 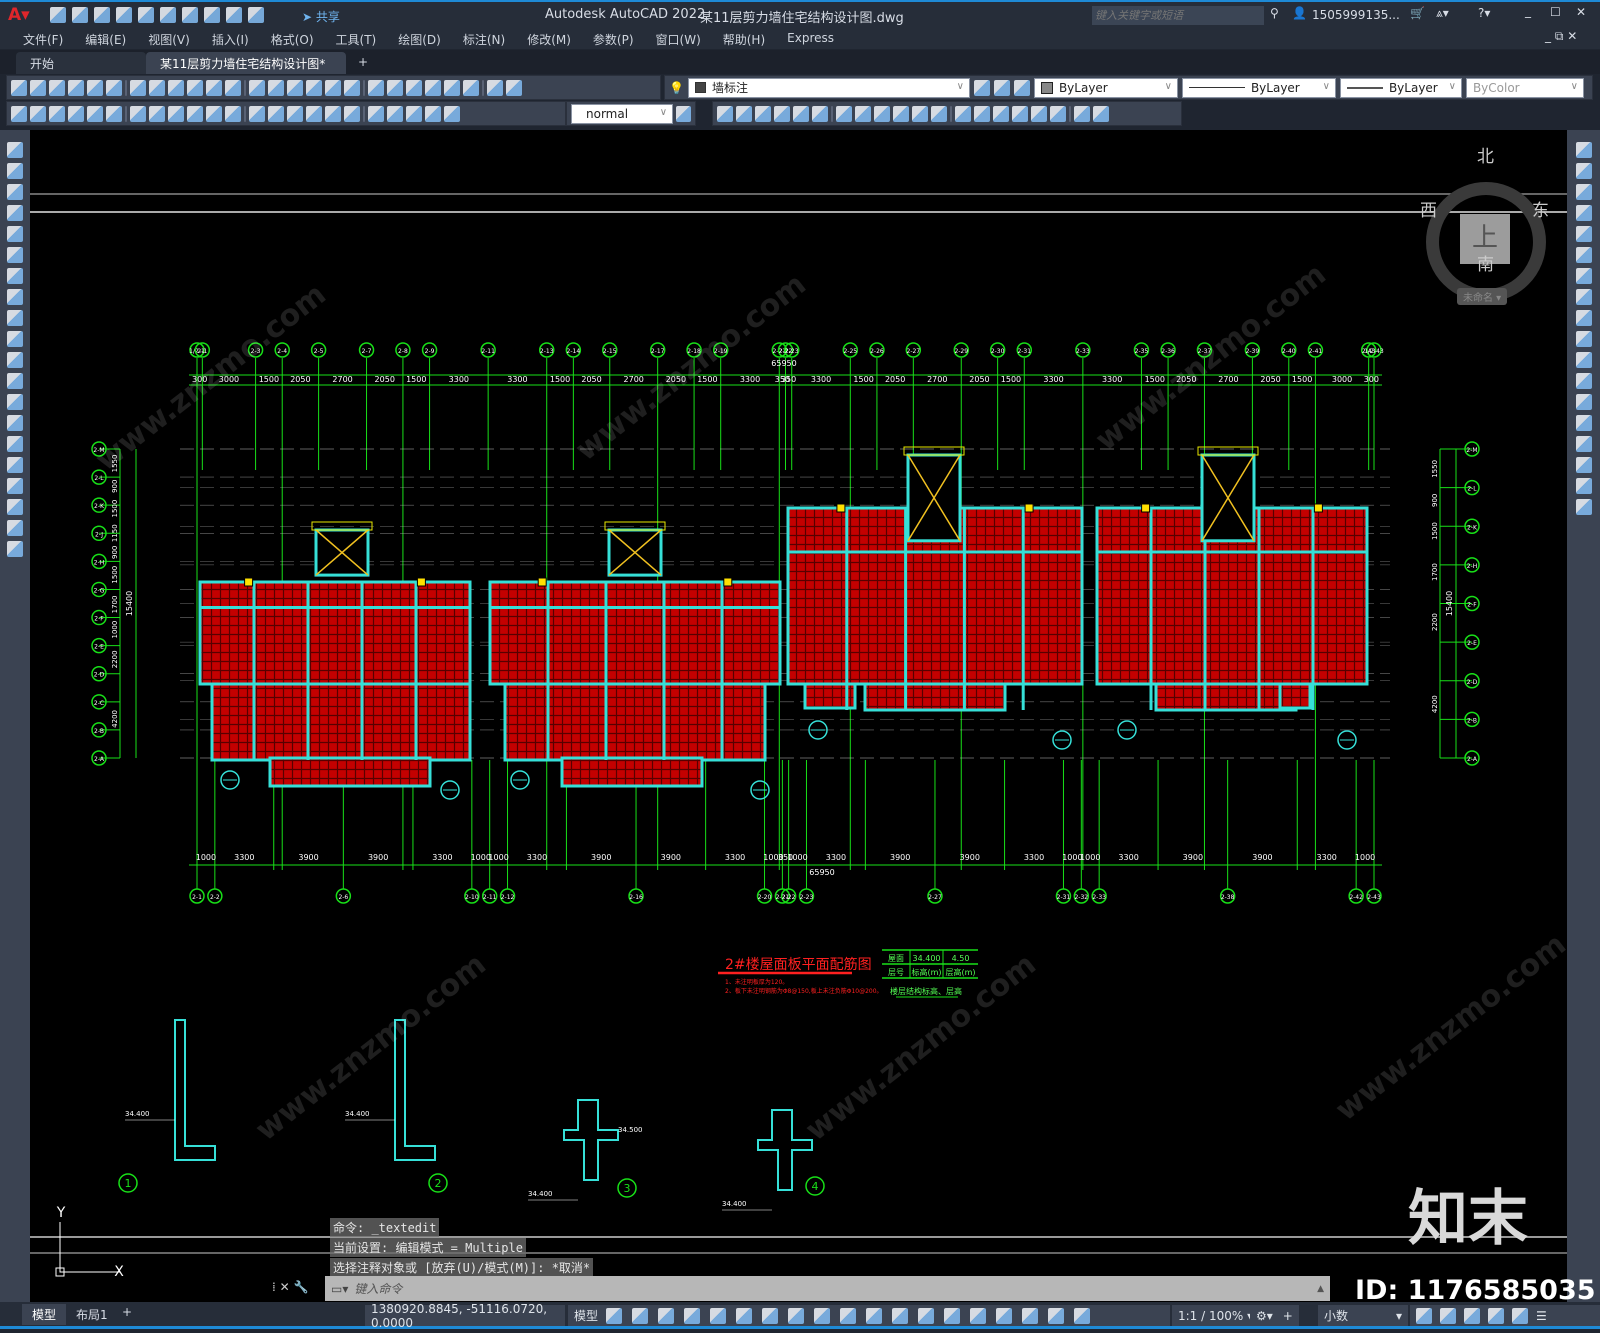 What do you see at coordinates (844, 113) in the screenshot?
I see `extrude-icon` at bounding box center [844, 113].